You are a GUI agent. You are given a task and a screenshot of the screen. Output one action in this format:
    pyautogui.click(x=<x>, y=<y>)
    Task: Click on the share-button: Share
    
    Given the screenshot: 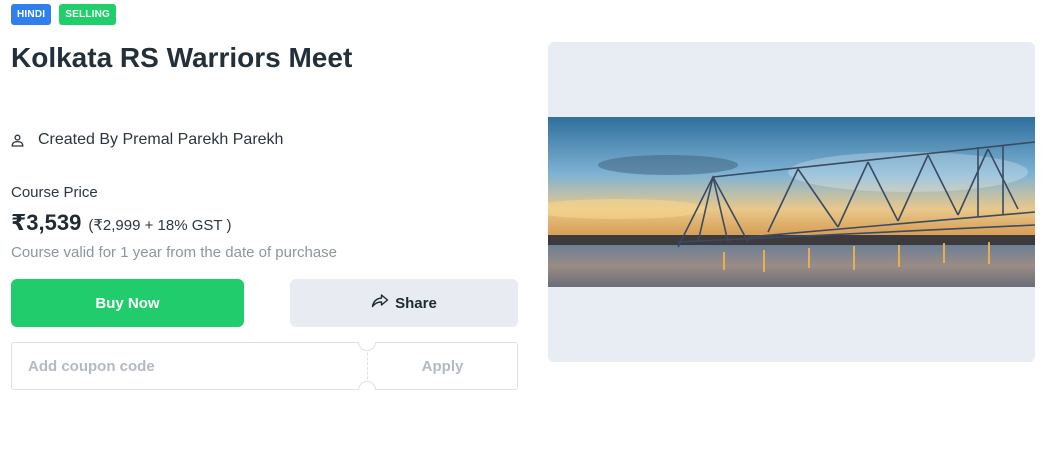 What is the action you would take?
    pyautogui.click(x=404, y=303)
    